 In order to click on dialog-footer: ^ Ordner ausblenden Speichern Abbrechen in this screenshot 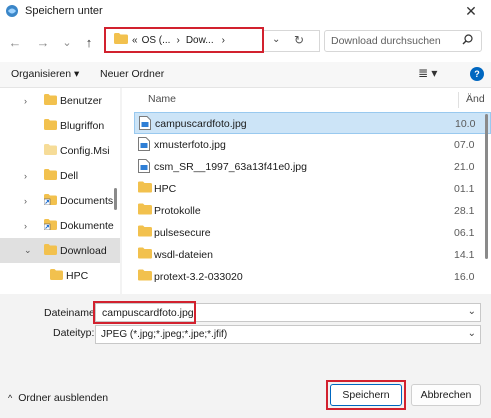, I will do `click(245, 397)`.